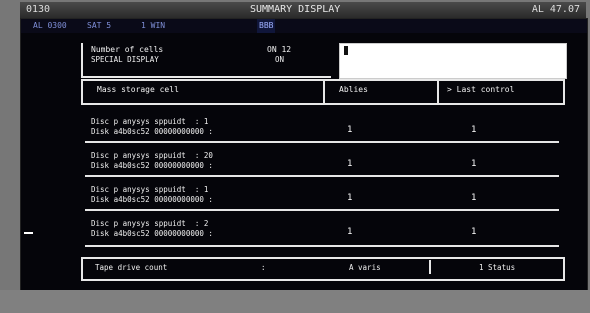  I want to click on row-3-line2: Disk a4b0sc52 00000000000 :, so click(152, 199).